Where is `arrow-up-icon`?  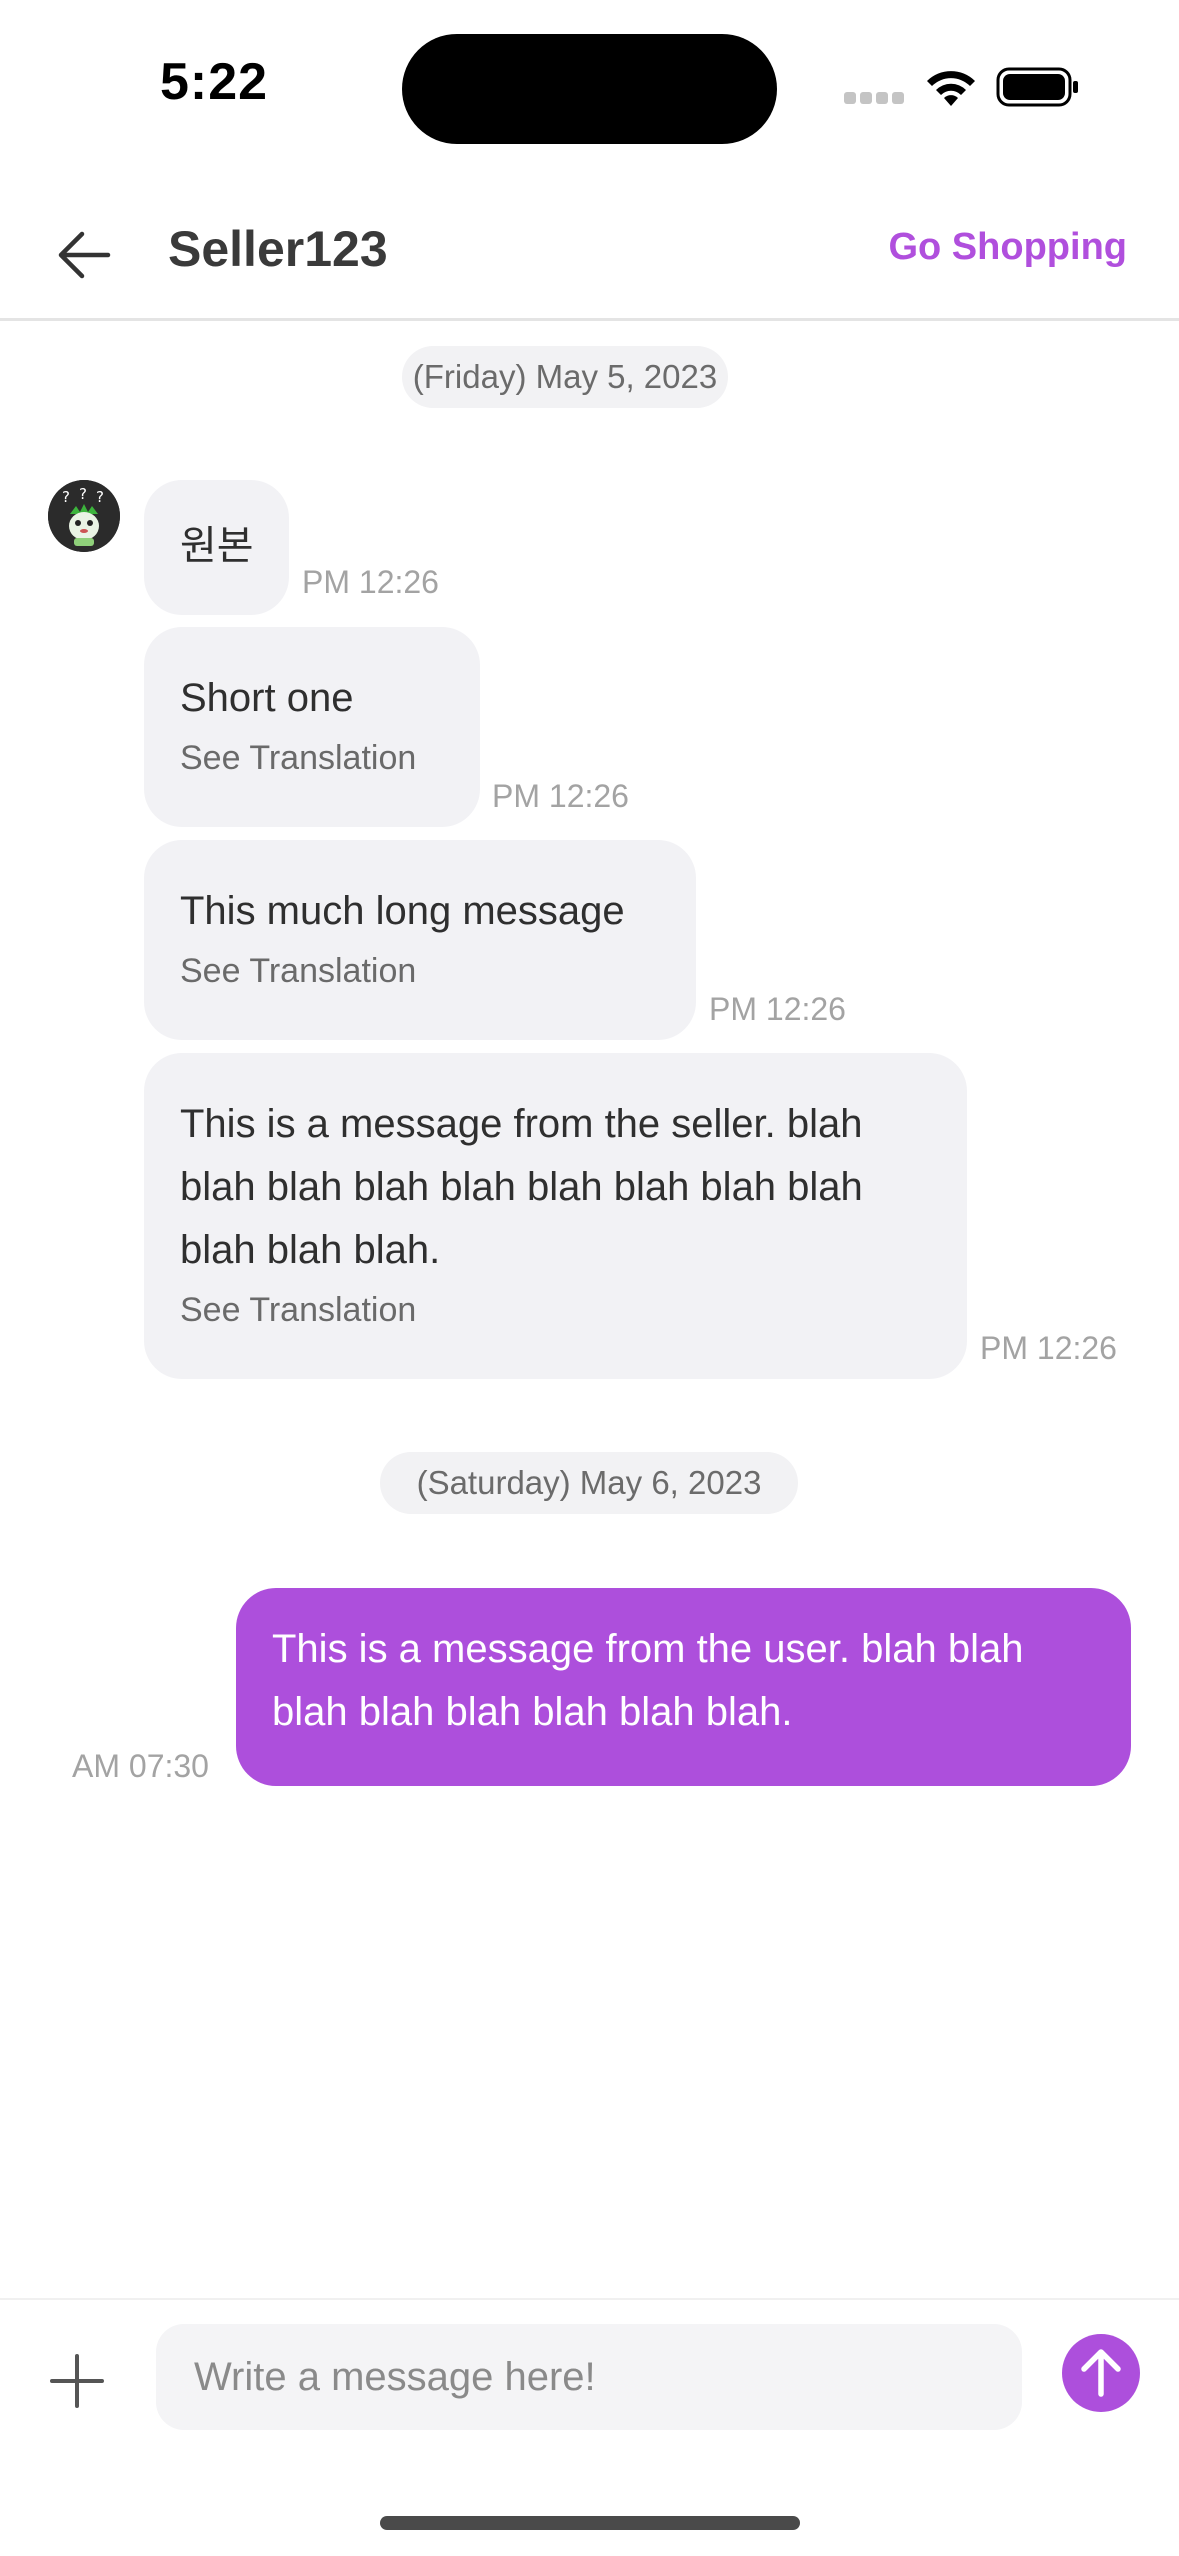
arrow-up-icon is located at coordinates (1101, 2373).